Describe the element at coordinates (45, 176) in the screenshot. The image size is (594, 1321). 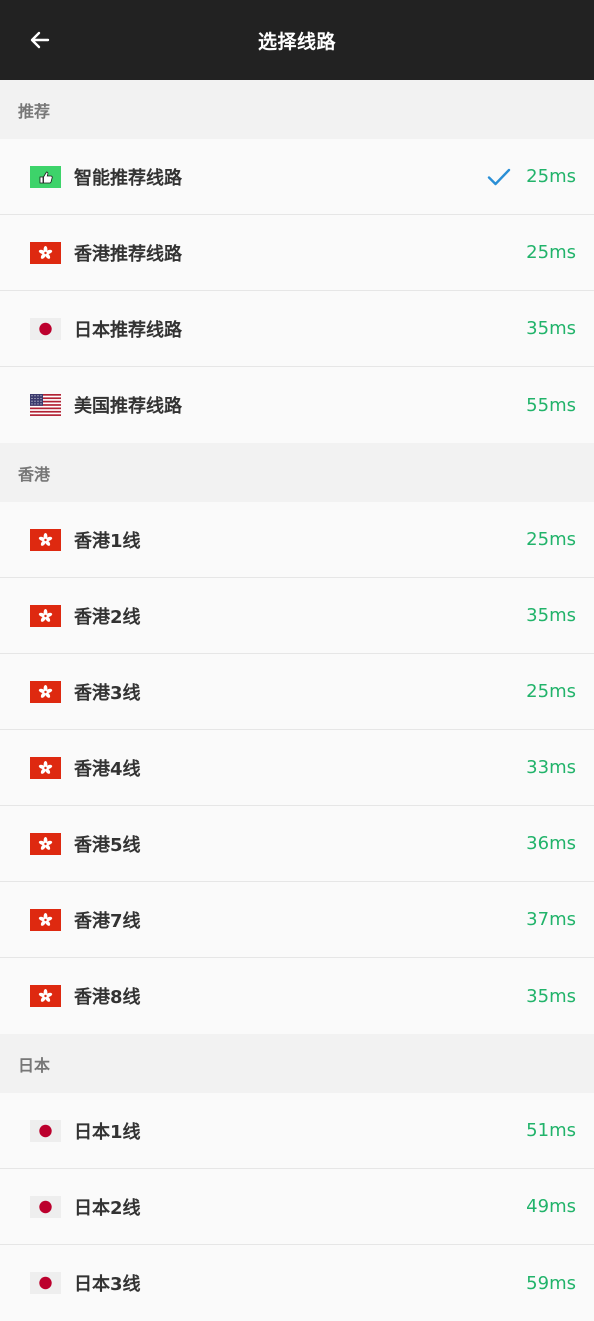
I see `smart-icon` at that location.